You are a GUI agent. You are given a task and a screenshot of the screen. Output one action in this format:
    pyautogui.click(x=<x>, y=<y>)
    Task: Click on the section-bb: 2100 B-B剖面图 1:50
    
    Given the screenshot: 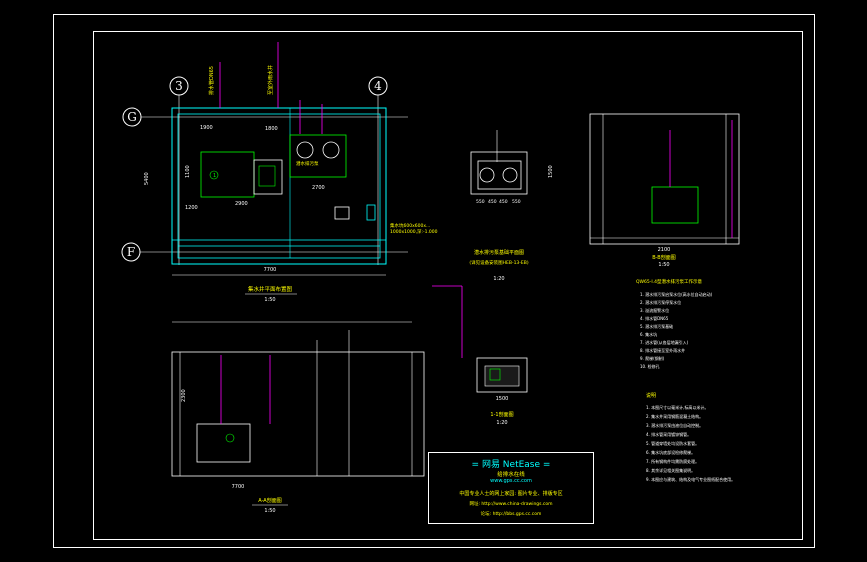 What is the action you would take?
    pyautogui.click(x=664, y=190)
    